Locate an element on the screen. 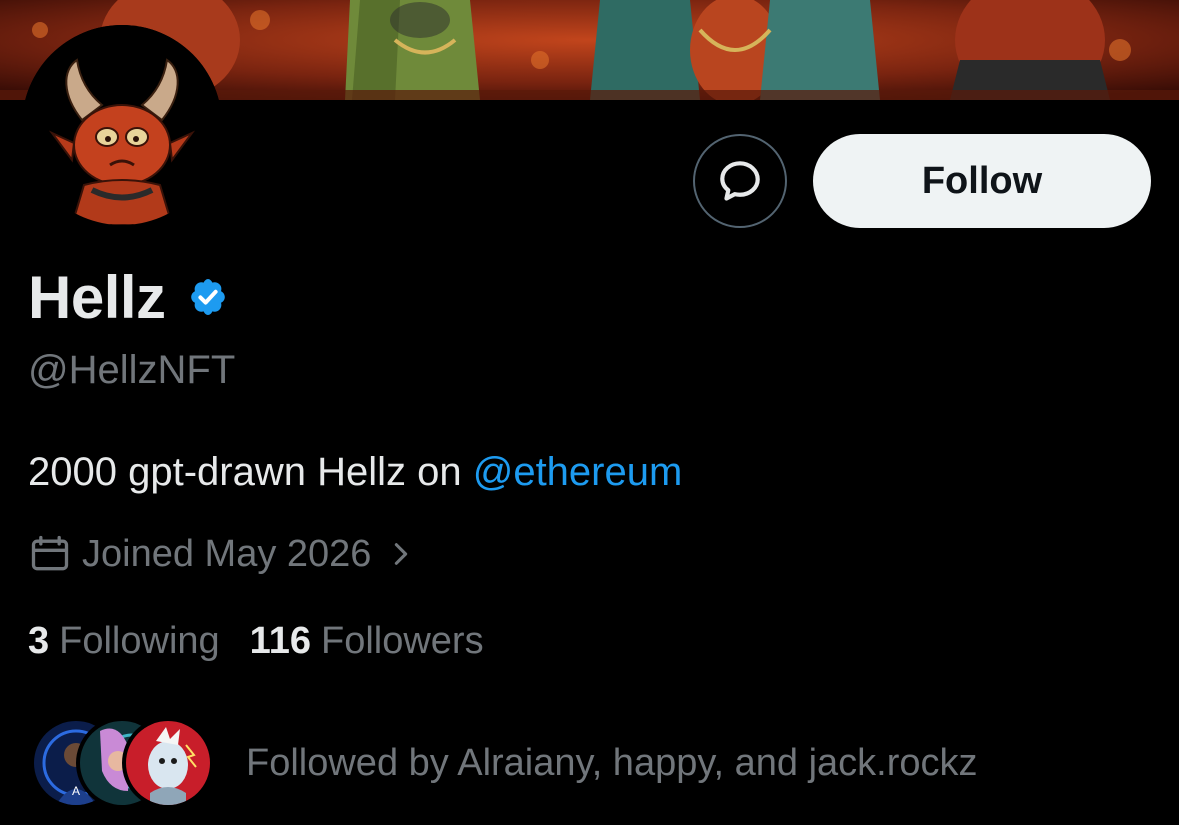 Image resolution: width=1179 pixels, height=825 pixels. followers-count: 116 is located at coordinates (280, 640).